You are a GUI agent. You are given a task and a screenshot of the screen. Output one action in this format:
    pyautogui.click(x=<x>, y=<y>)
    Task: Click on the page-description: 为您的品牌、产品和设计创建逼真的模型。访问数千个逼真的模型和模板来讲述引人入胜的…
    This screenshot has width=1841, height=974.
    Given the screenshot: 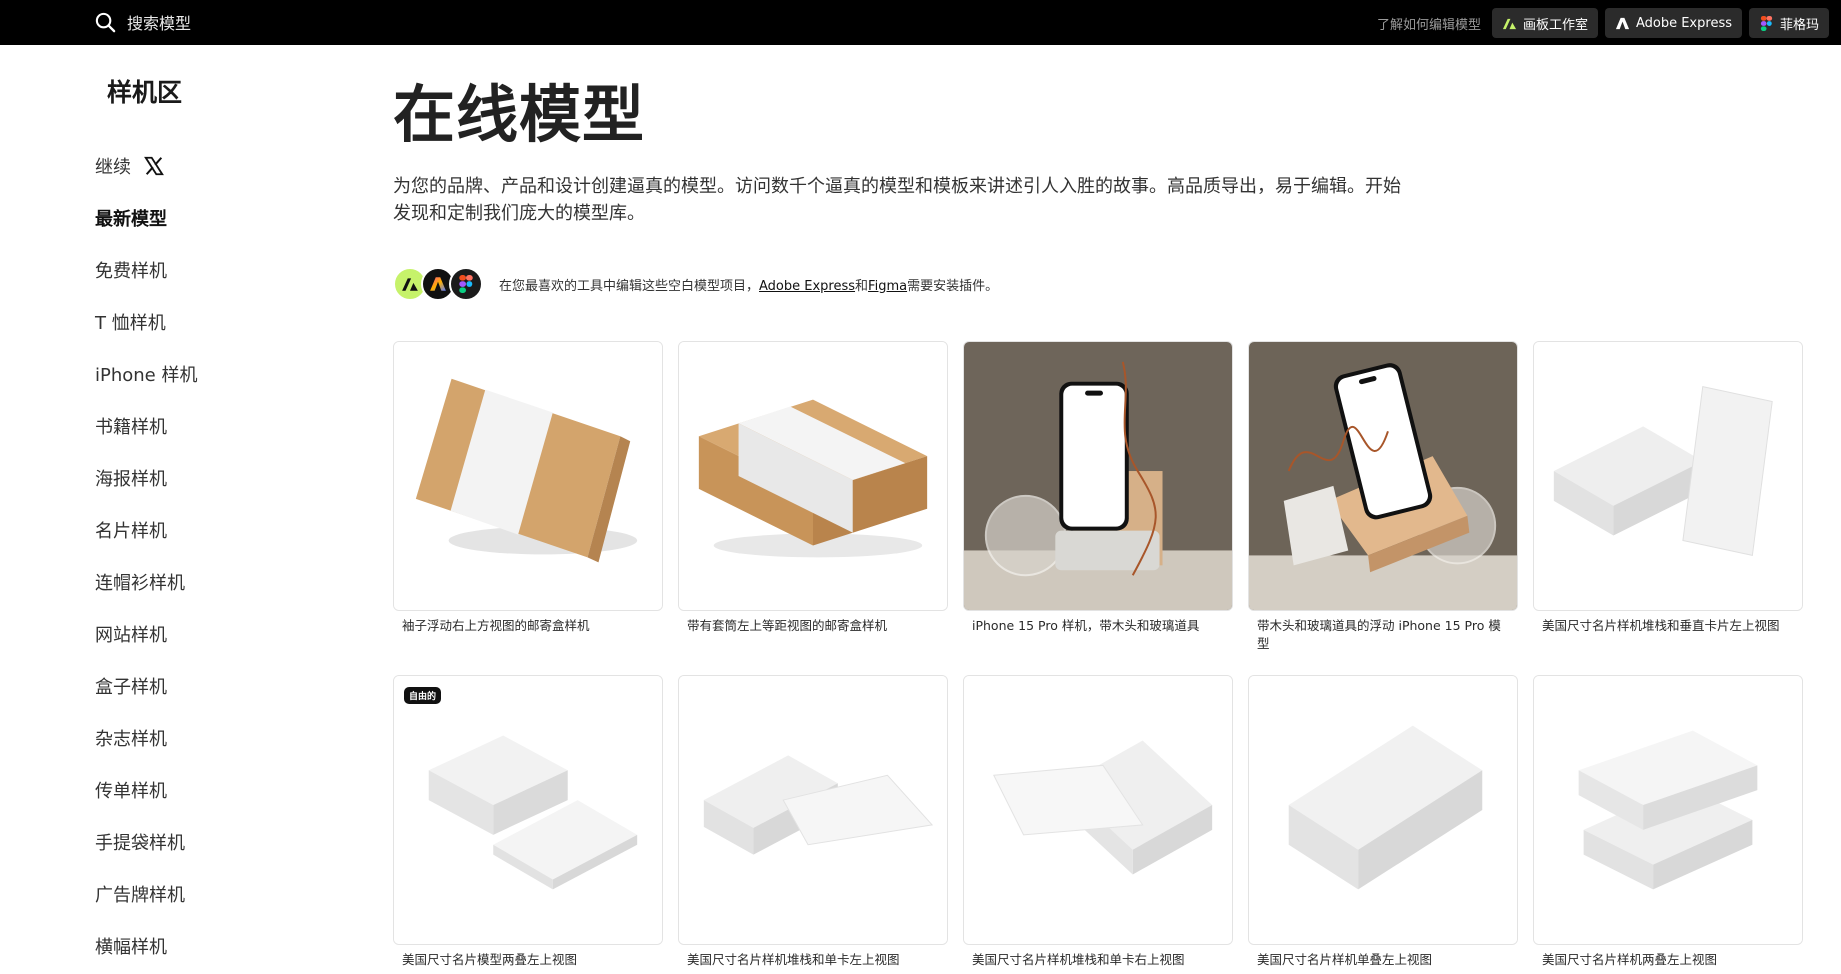 What is the action you would take?
    pyautogui.click(x=897, y=200)
    